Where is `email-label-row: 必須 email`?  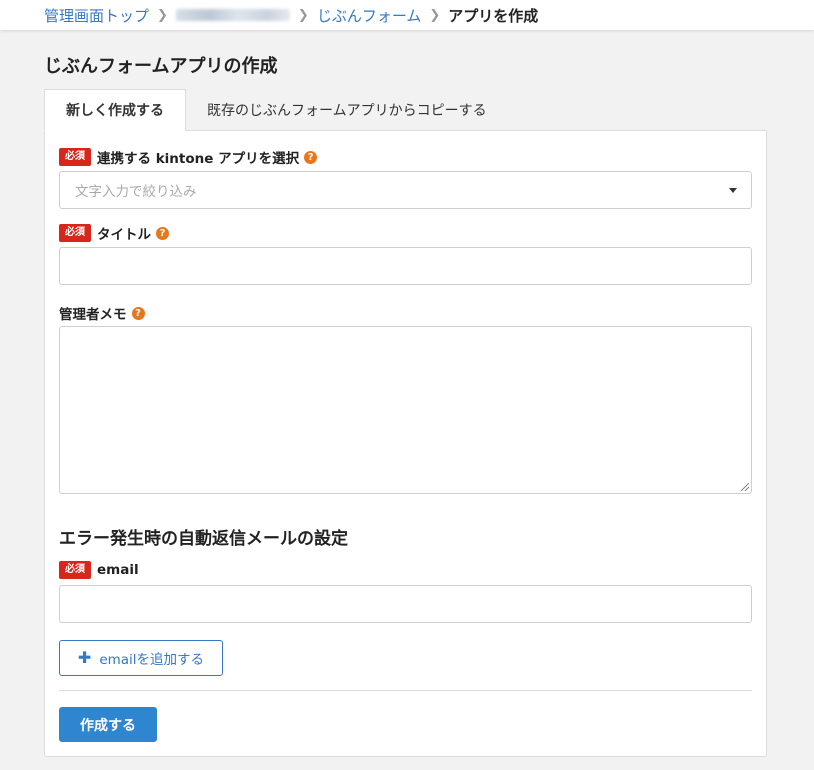 email-label-row: 必須 email is located at coordinates (99, 570).